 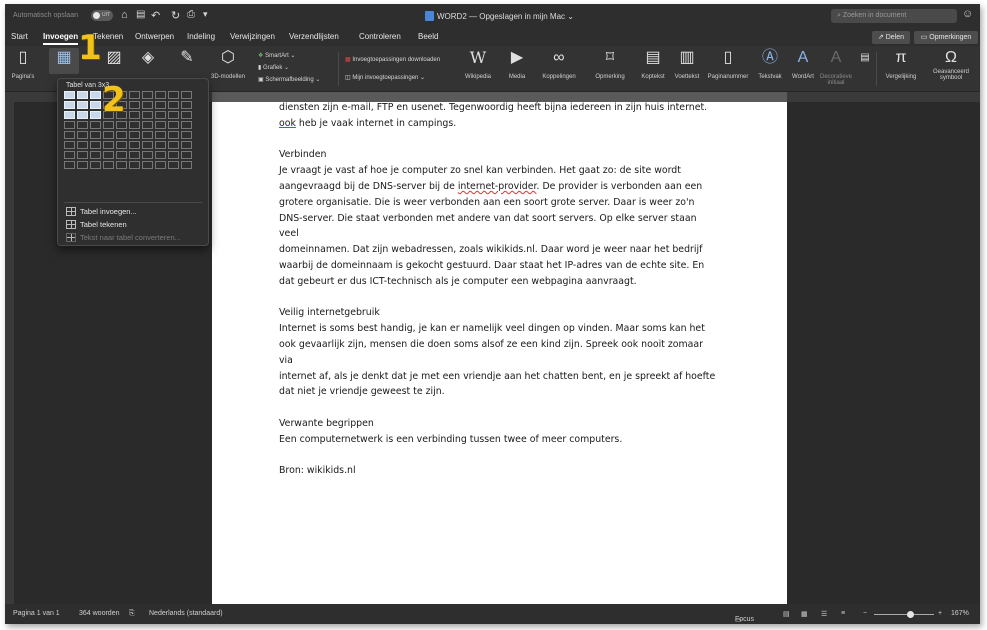 What do you see at coordinates (140, 14) in the screenshot?
I see `save-icon: ▤` at bounding box center [140, 14].